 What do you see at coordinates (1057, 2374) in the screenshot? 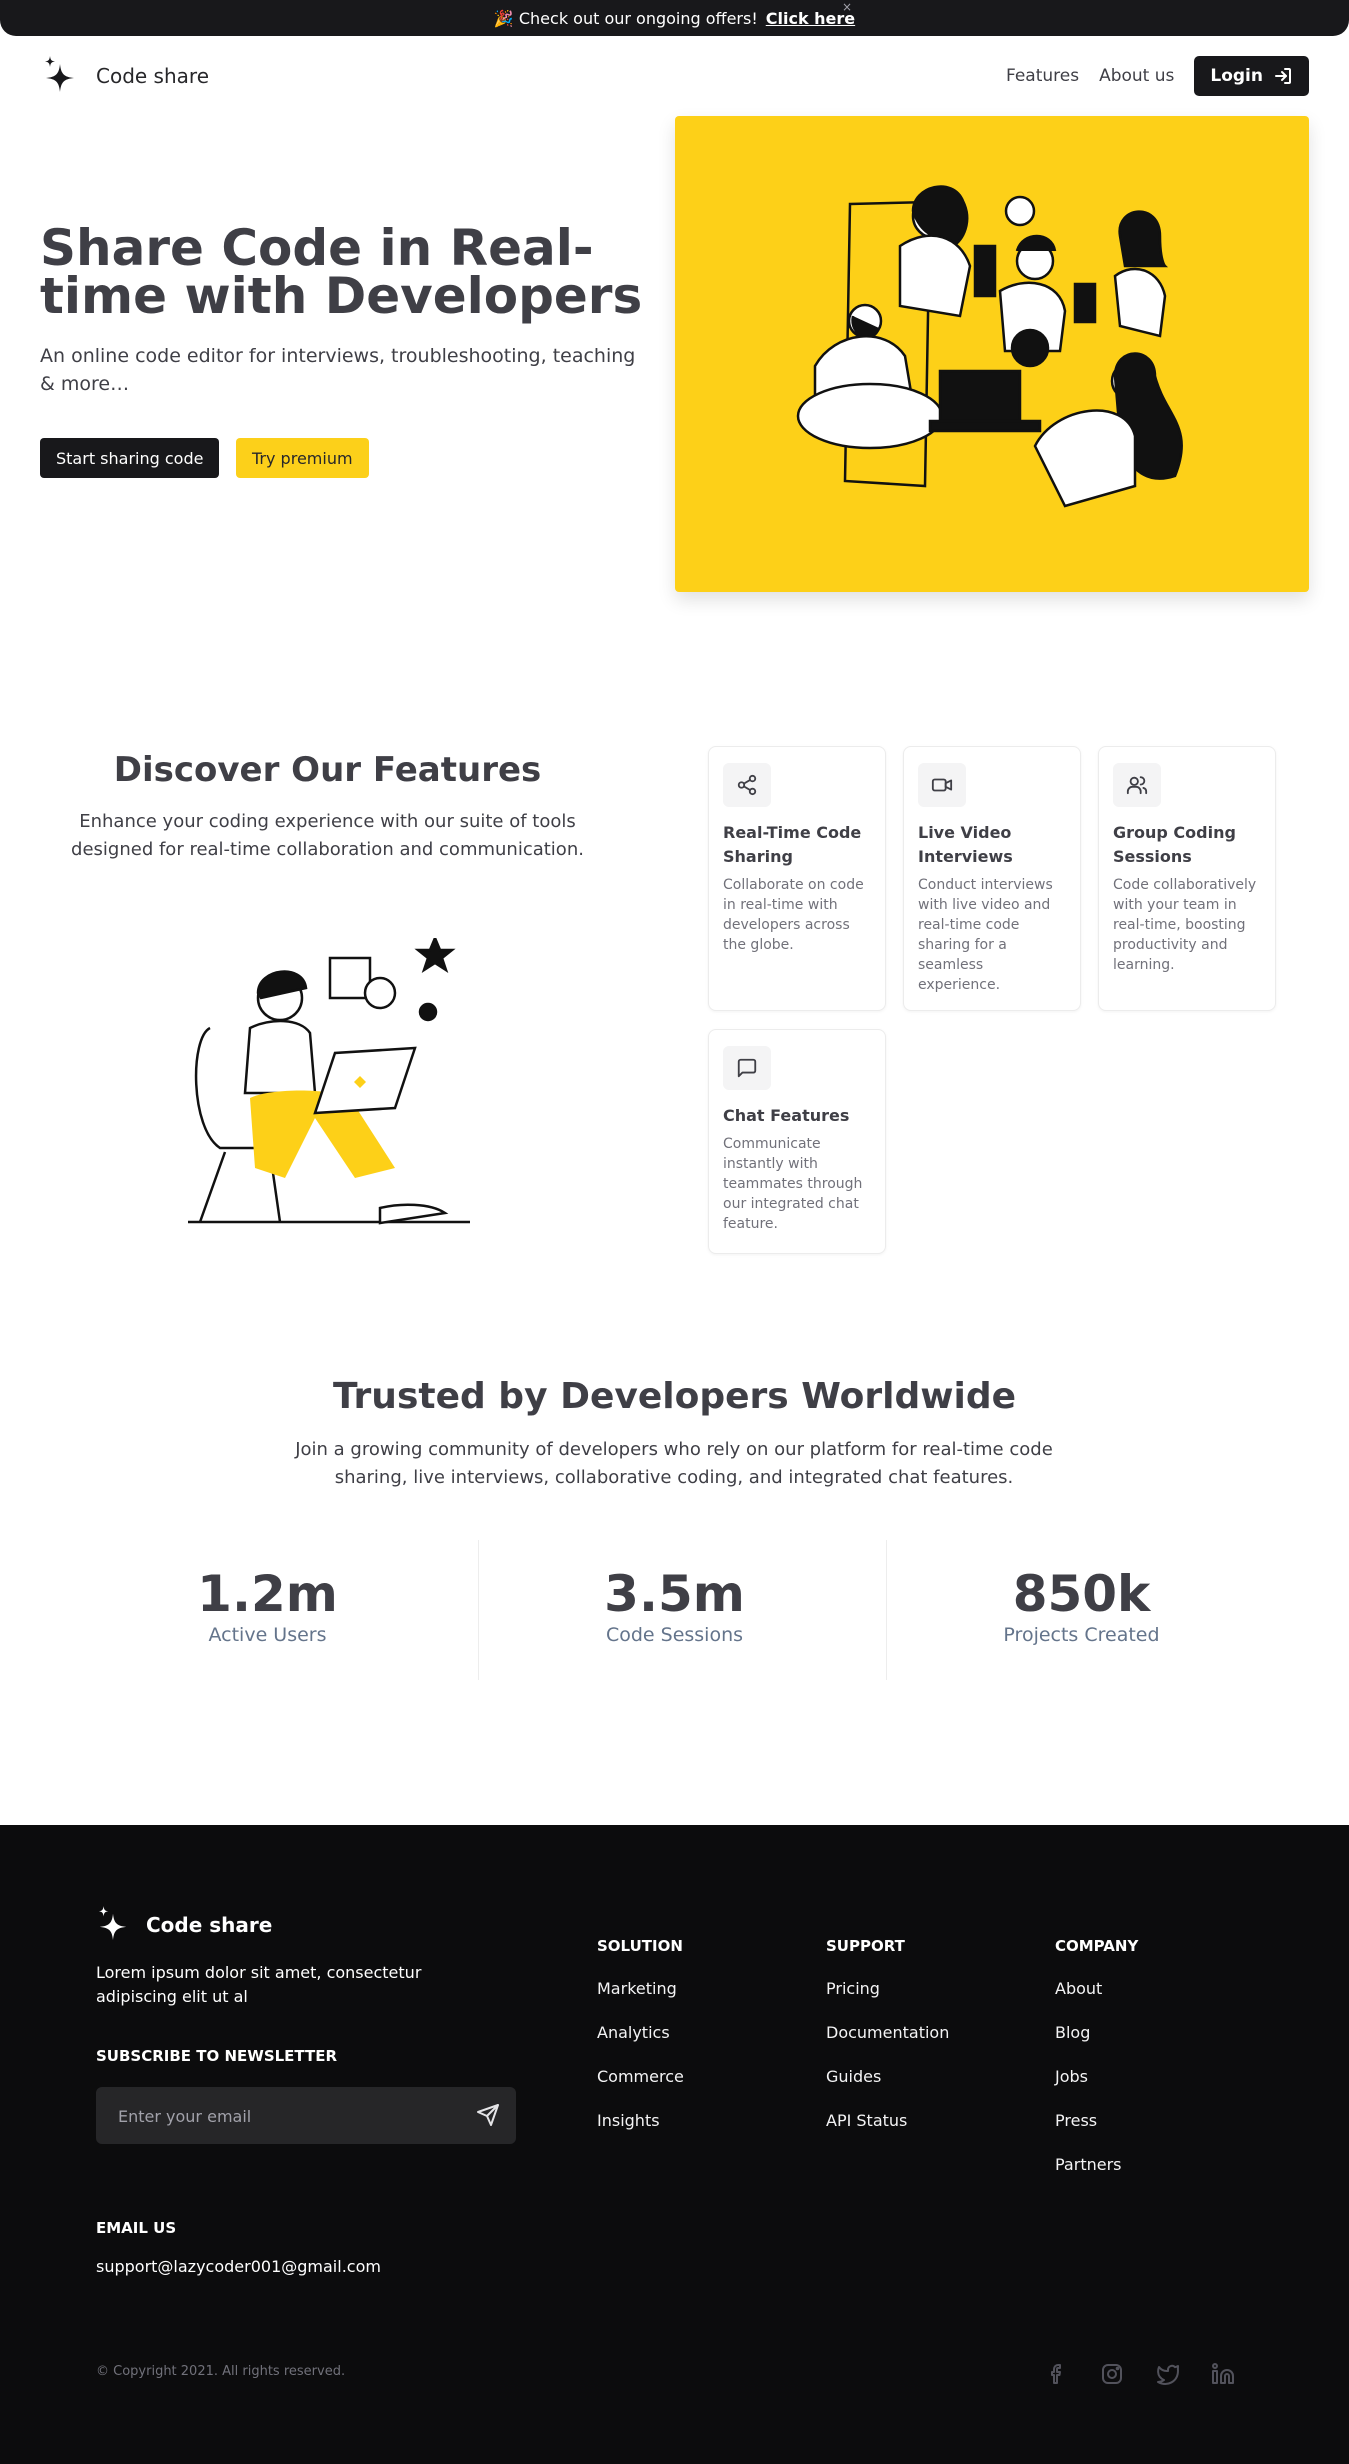
I see `facebook-icon` at bounding box center [1057, 2374].